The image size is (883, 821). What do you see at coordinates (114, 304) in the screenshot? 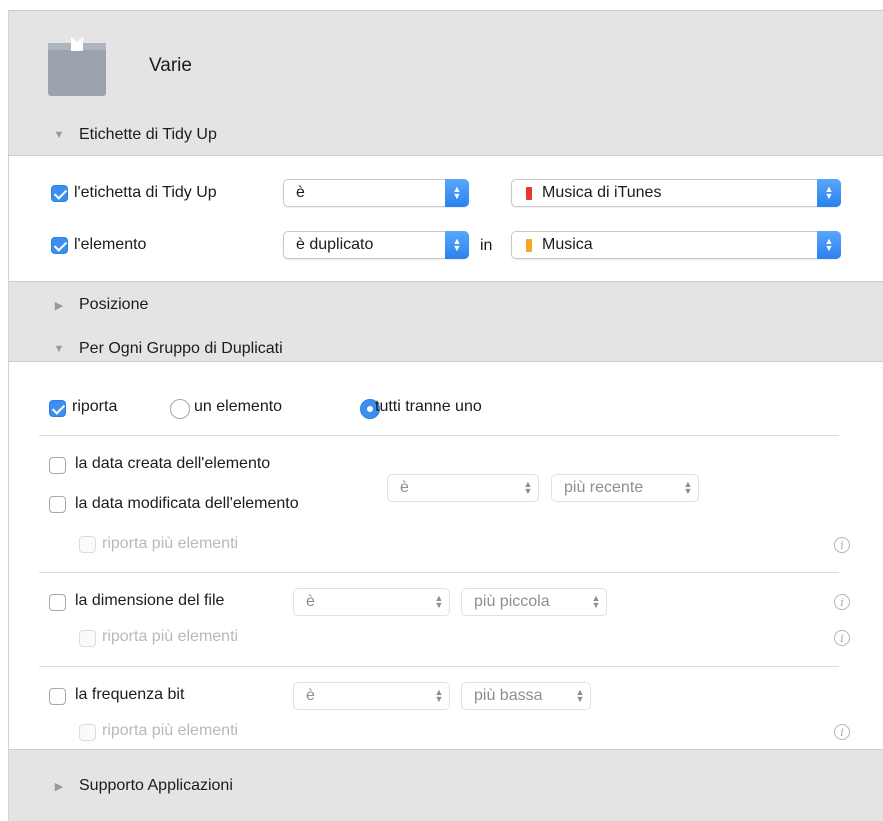
I see `section-label: Posizione` at bounding box center [114, 304].